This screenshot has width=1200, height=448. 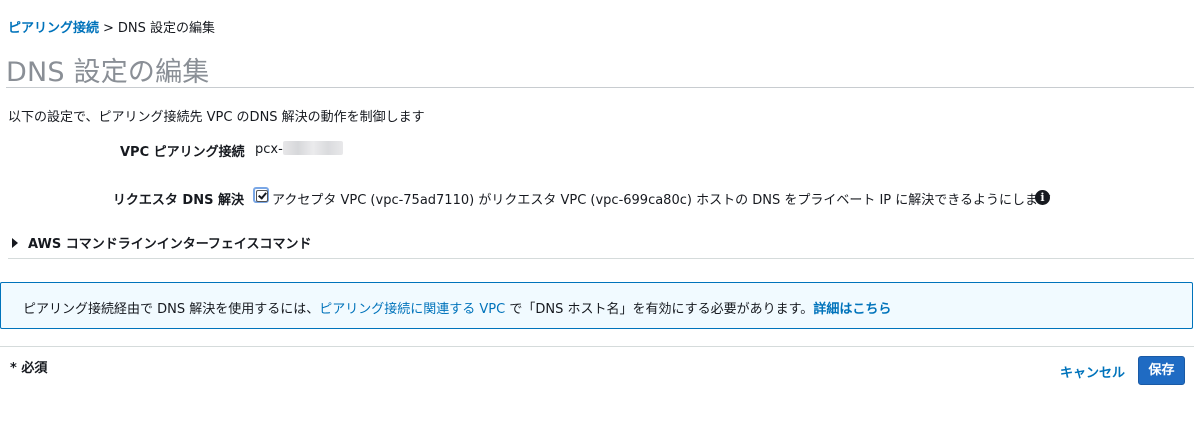 What do you see at coordinates (166, 28) in the screenshot?
I see `breadcrumb-current: DNS 設定の編集` at bounding box center [166, 28].